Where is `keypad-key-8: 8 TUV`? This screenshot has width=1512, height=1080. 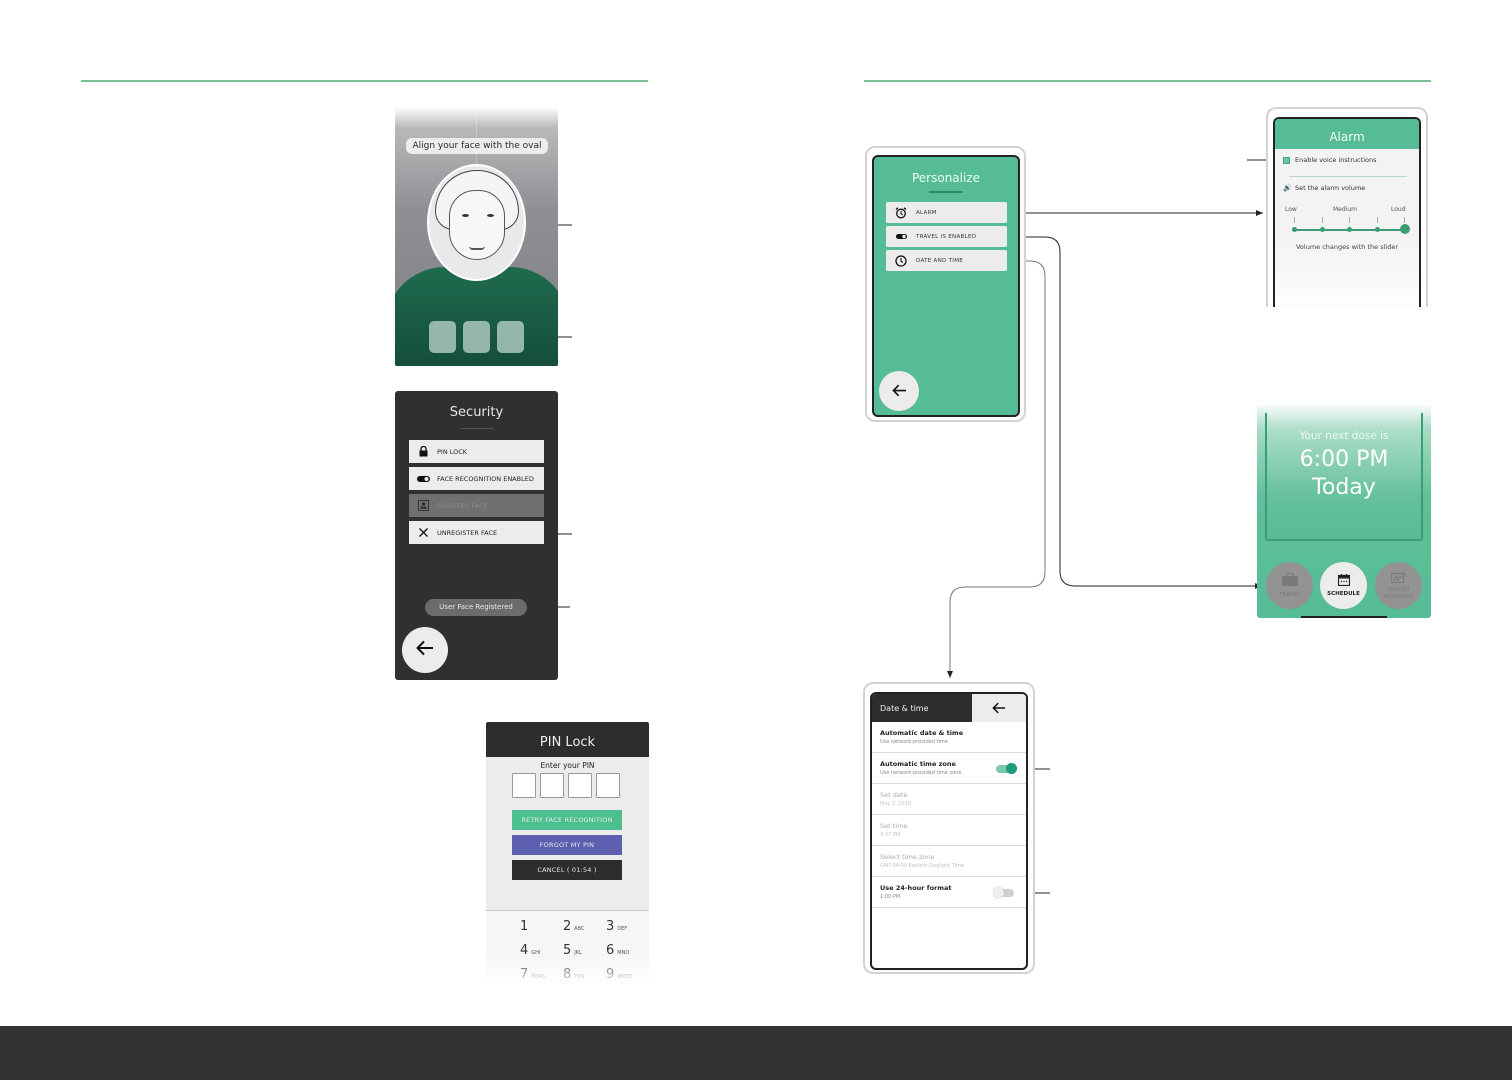 keypad-key-8: 8 TUV is located at coordinates (573, 974).